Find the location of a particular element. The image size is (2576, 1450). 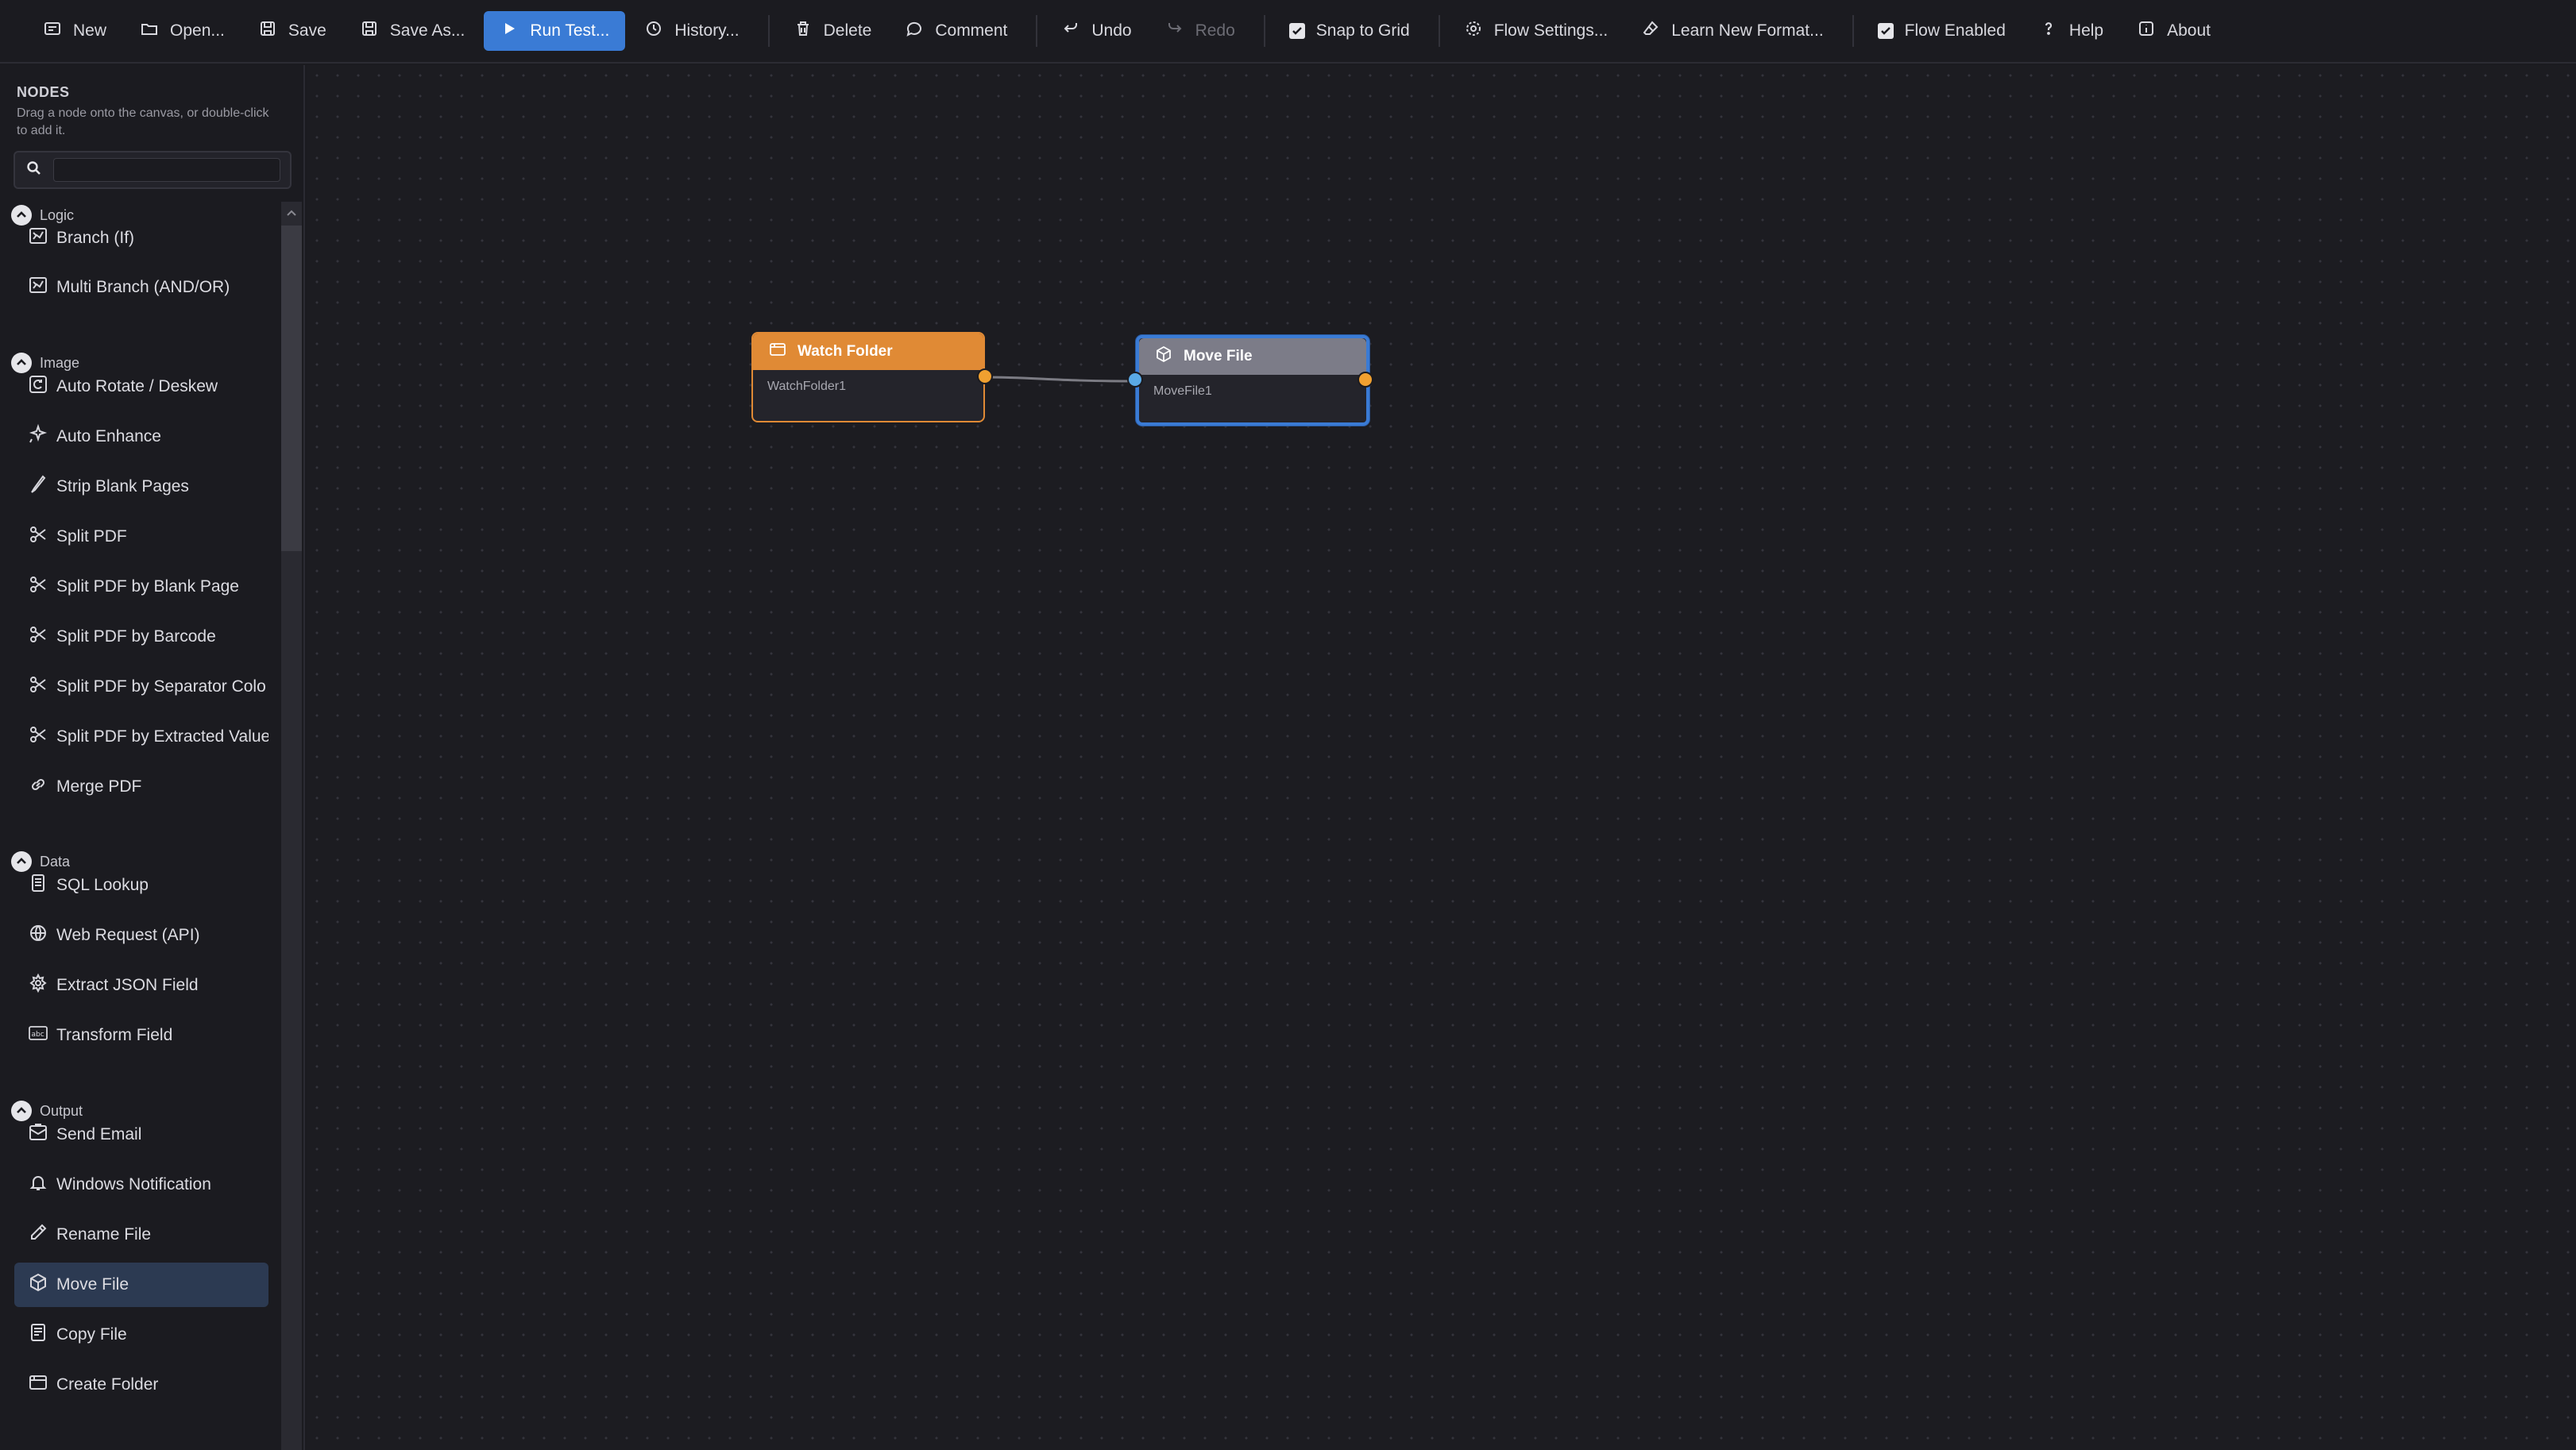

redo-icon is located at coordinates (1174, 31).